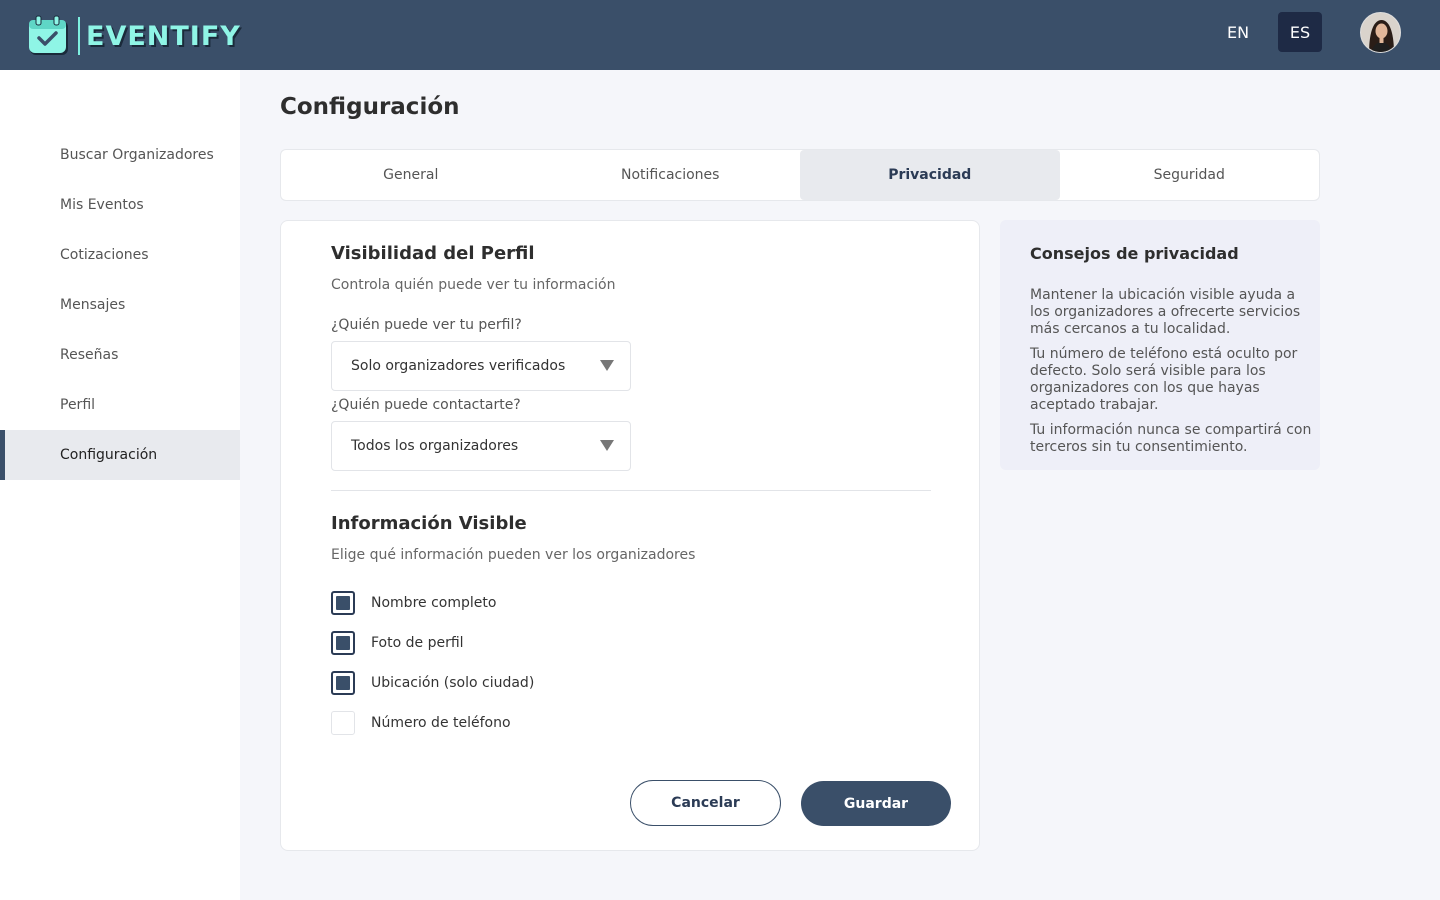 The height and width of the screenshot is (900, 1440). Describe the element at coordinates (426, 325) in the screenshot. I see `profile-visibility-label: ¿Quién puede ver tu perfil?` at that location.